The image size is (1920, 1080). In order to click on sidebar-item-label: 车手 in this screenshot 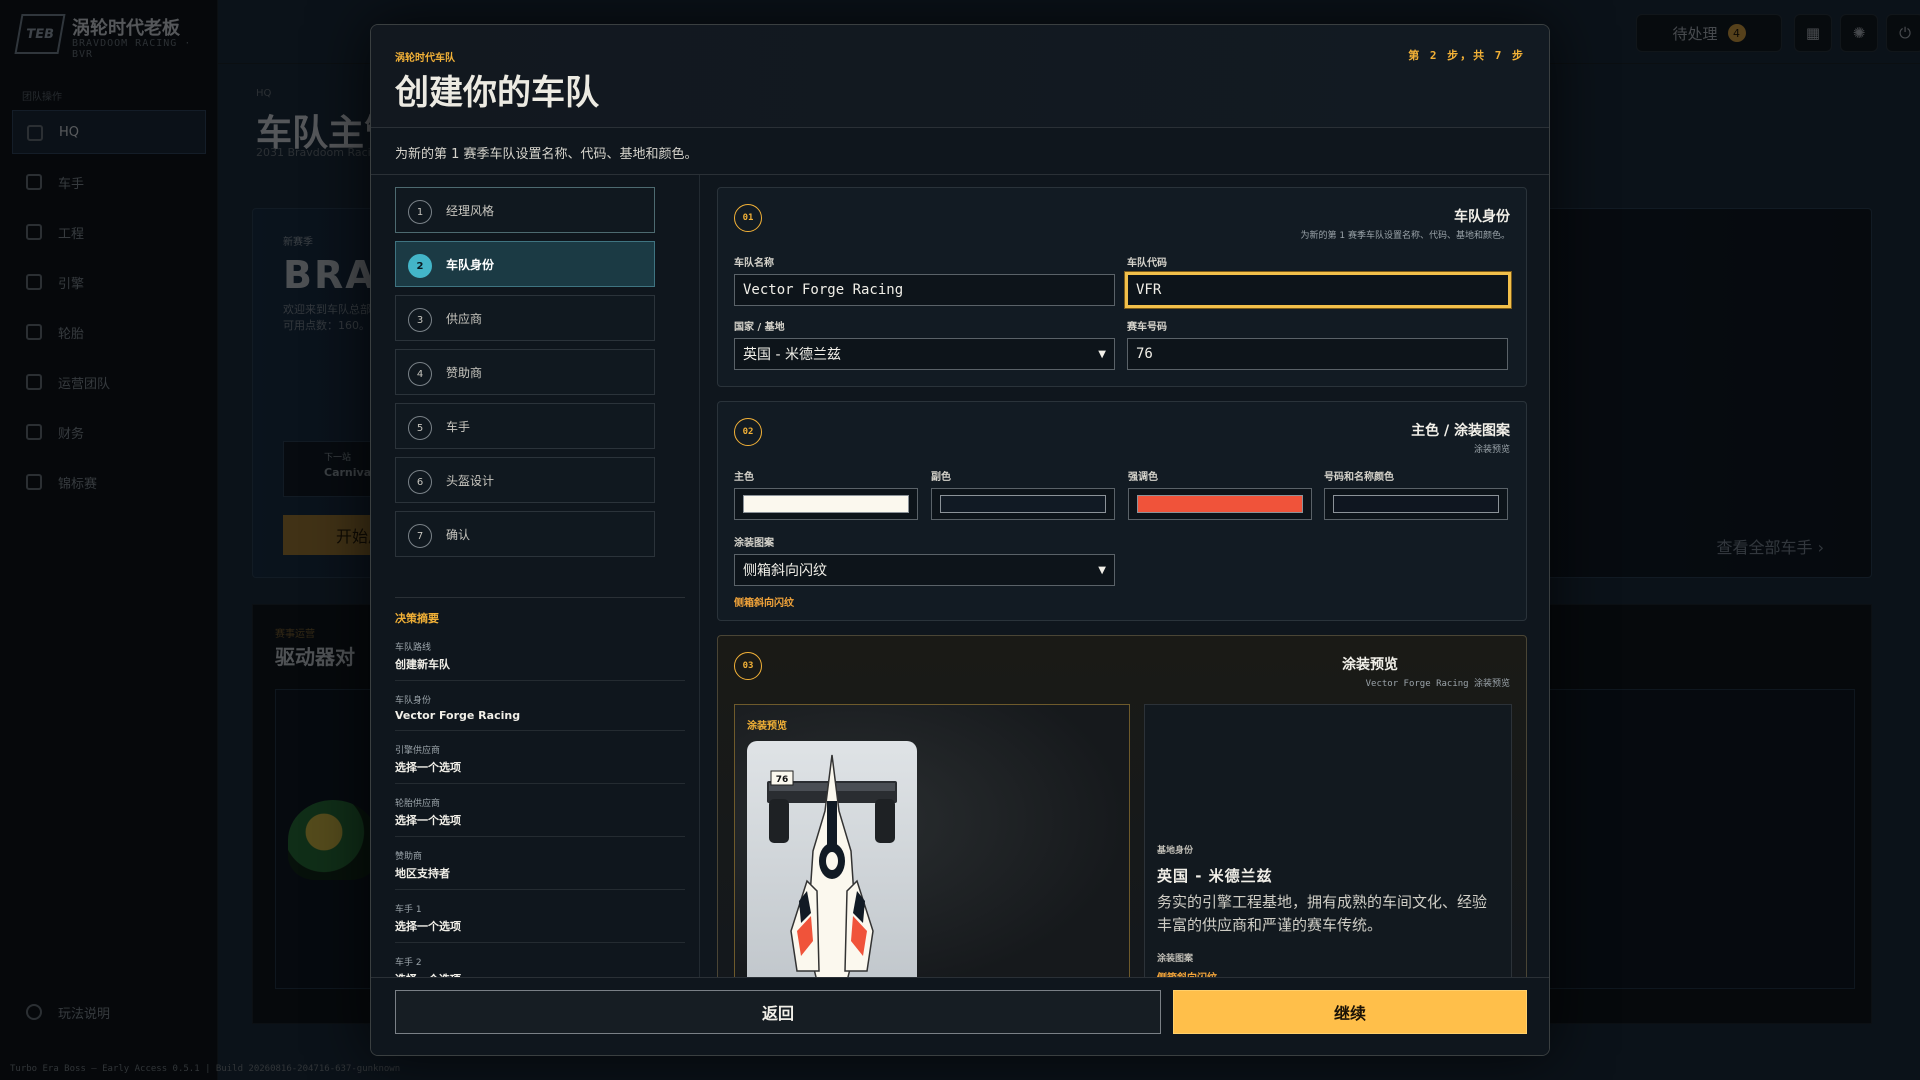, I will do `click(71, 184)`.